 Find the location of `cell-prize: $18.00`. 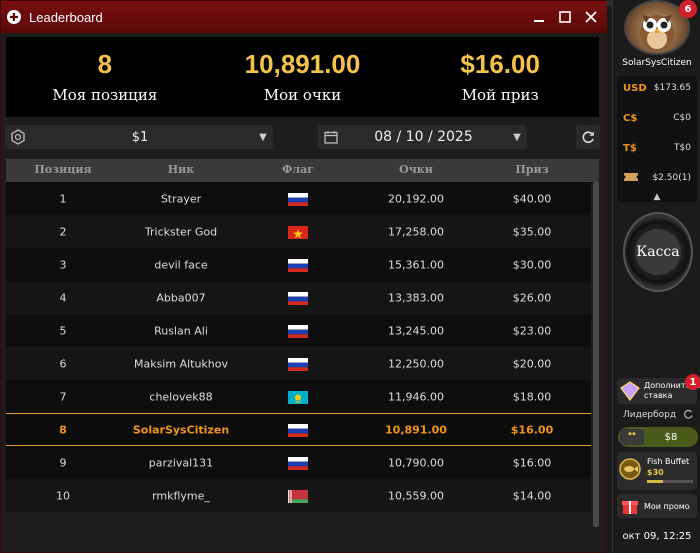

cell-prize: $18.00 is located at coordinates (532, 396).